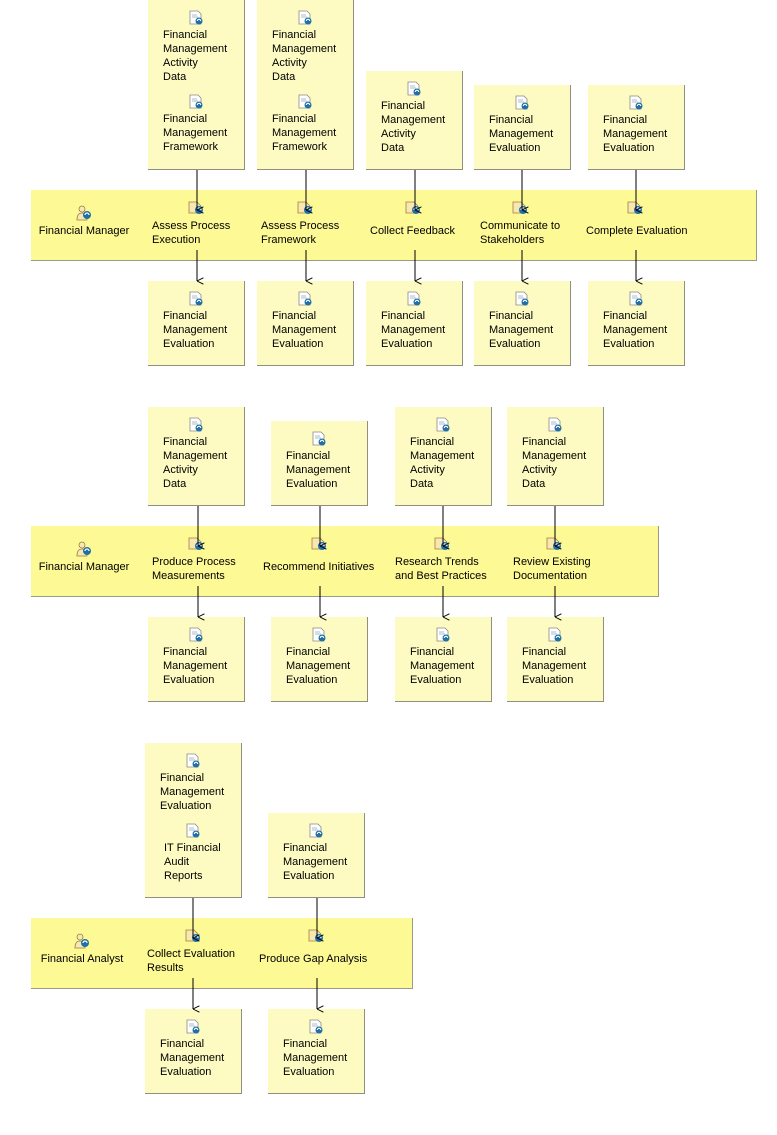  I want to click on task-communicate-to-stakeholders: Communicate to Stakeholders, so click(528, 225).